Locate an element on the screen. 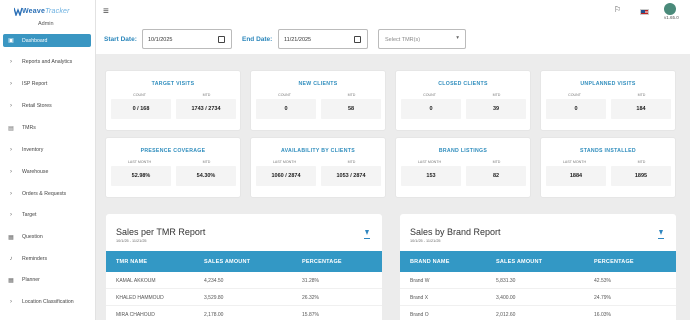 The image size is (690, 320). sidebar-item-location-classification: › Location Classification is located at coordinates (48, 302).